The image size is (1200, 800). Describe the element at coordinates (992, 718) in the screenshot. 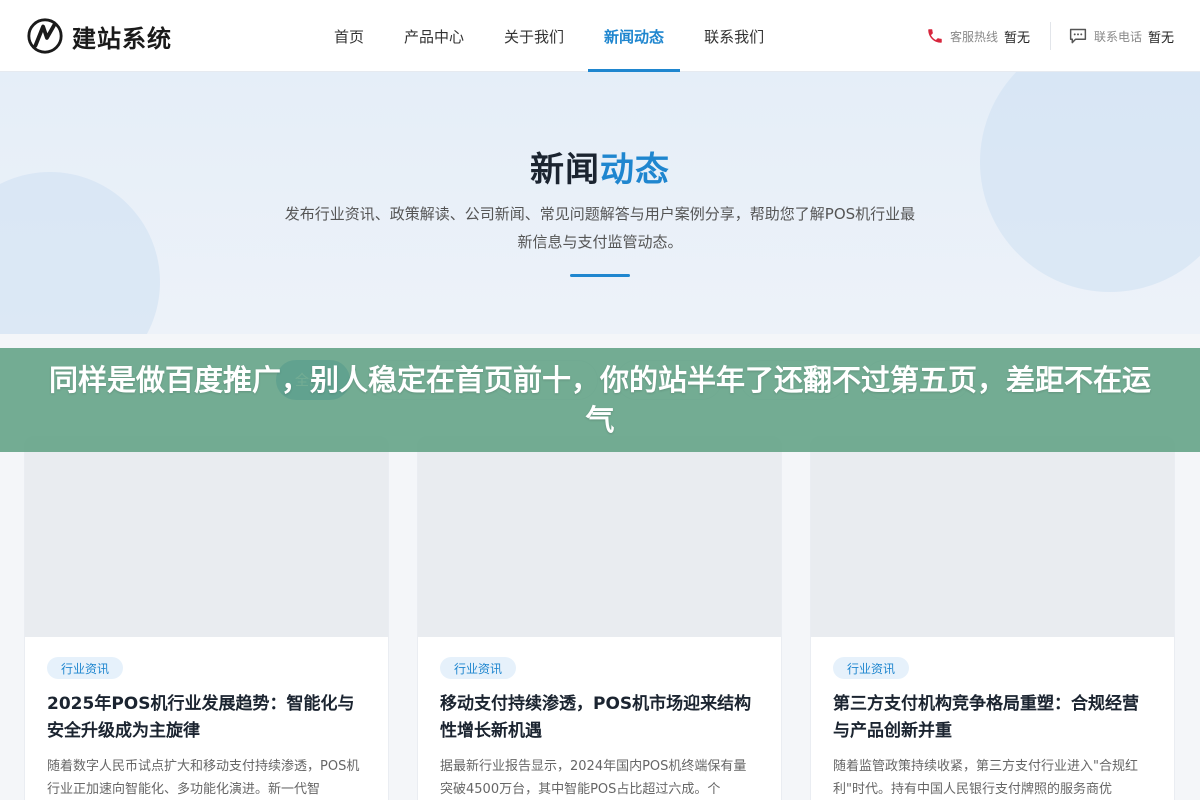

I see `card-title: 第三方支付机构竞争格局重塑：合规经营与产品创新并重` at that location.